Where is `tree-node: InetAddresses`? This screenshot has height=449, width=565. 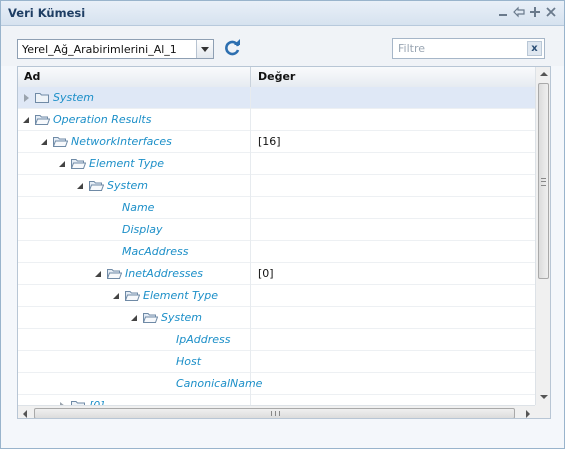
tree-node: InetAddresses is located at coordinates (148, 273).